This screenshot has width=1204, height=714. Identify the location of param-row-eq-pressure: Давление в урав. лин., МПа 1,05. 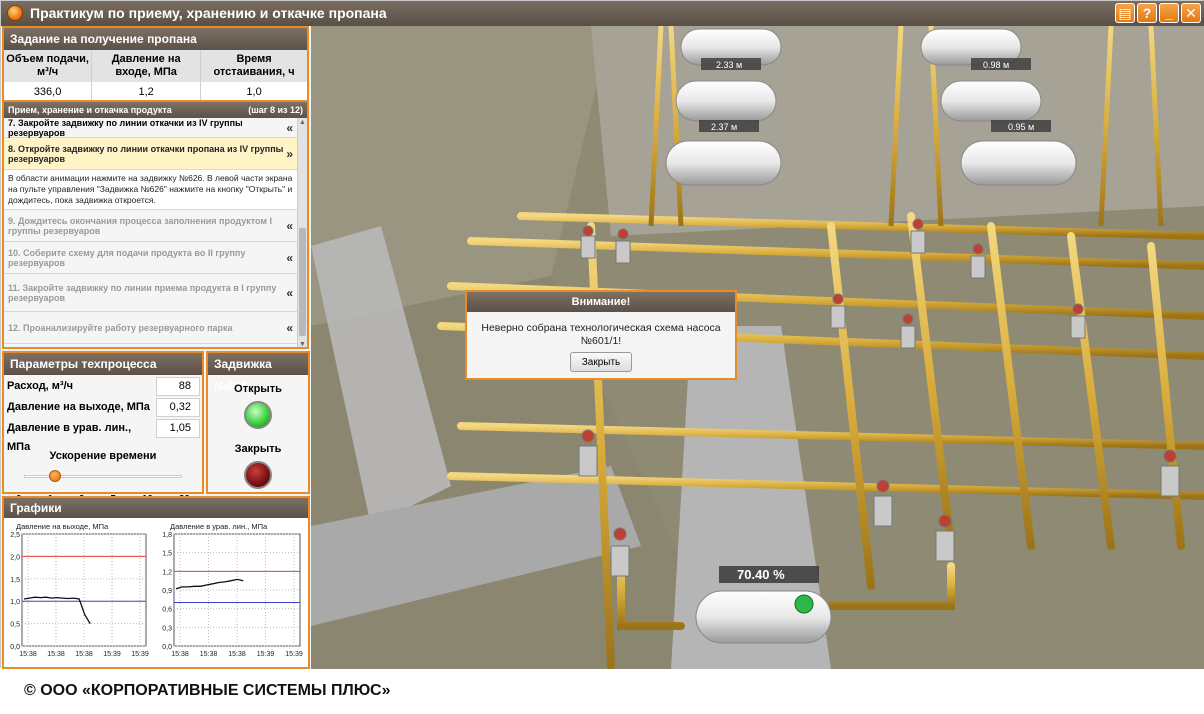
(103, 436).